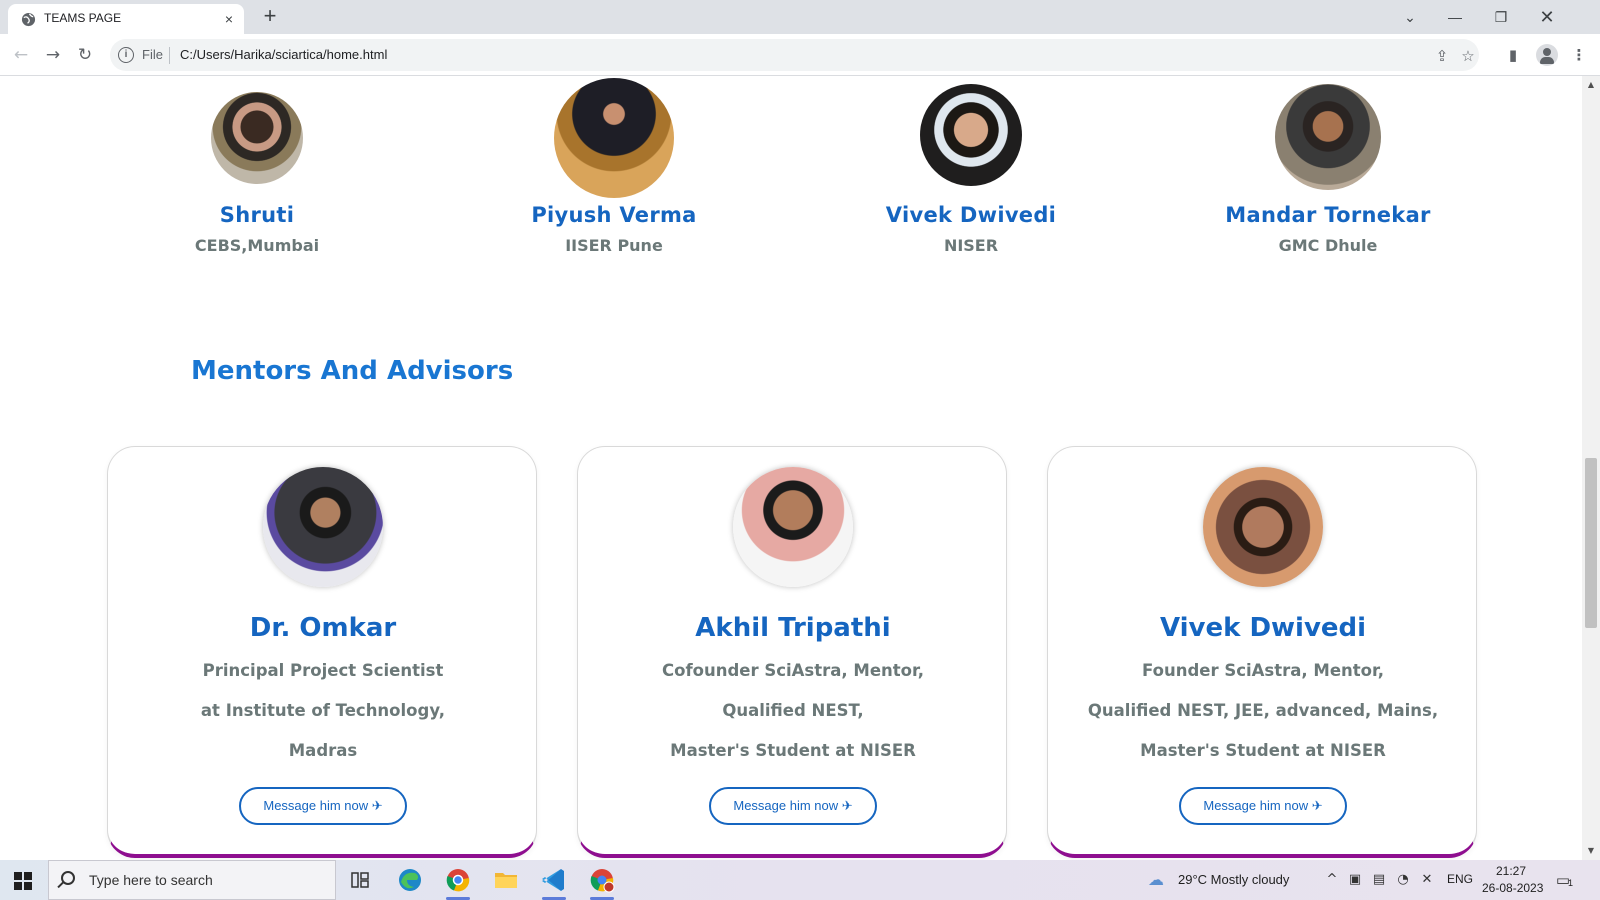 This screenshot has width=1600, height=900. Describe the element at coordinates (1332, 880) in the screenshot. I see `chevron-up-icon: ^` at that location.